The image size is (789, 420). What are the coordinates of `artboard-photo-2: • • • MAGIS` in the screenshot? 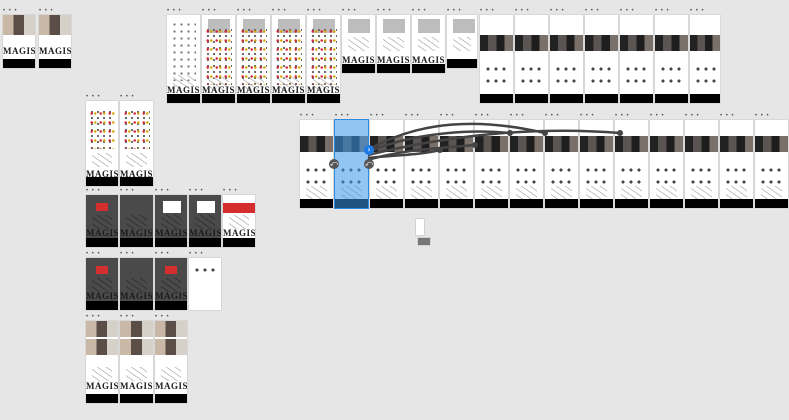 It's located at (136, 358).